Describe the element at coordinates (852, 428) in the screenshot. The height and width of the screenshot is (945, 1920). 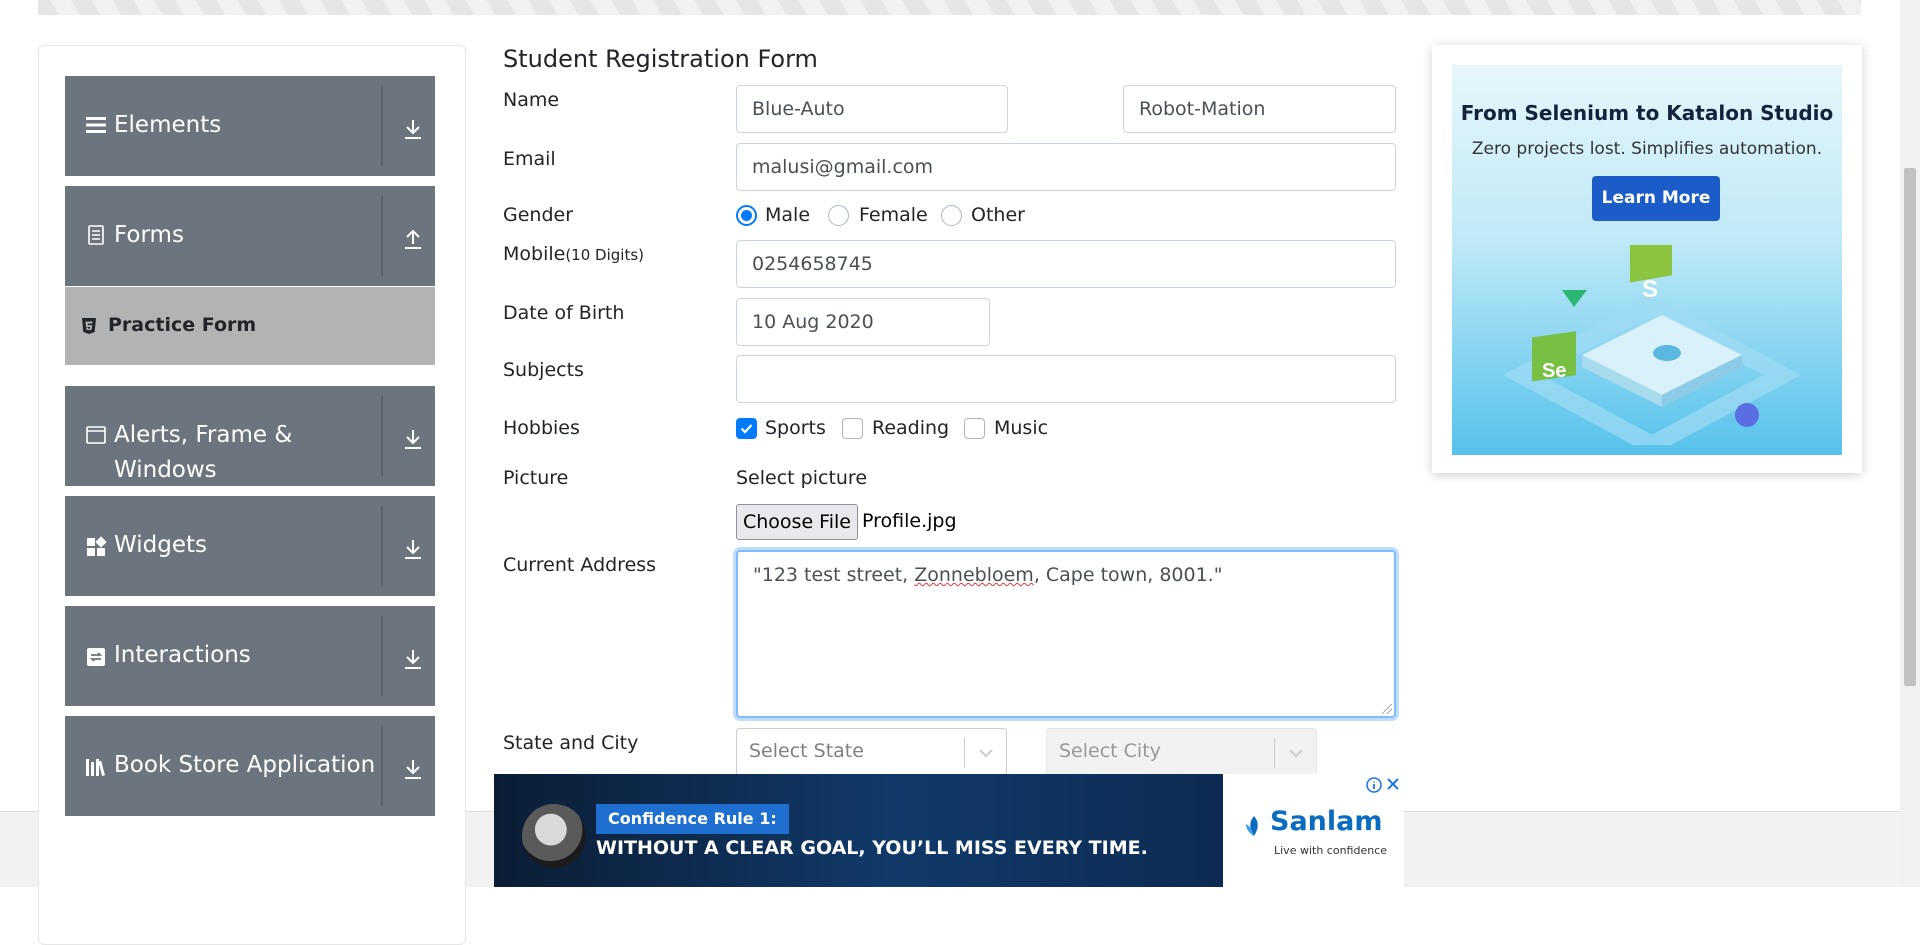
I see `hobby-checkbox-reading` at that location.